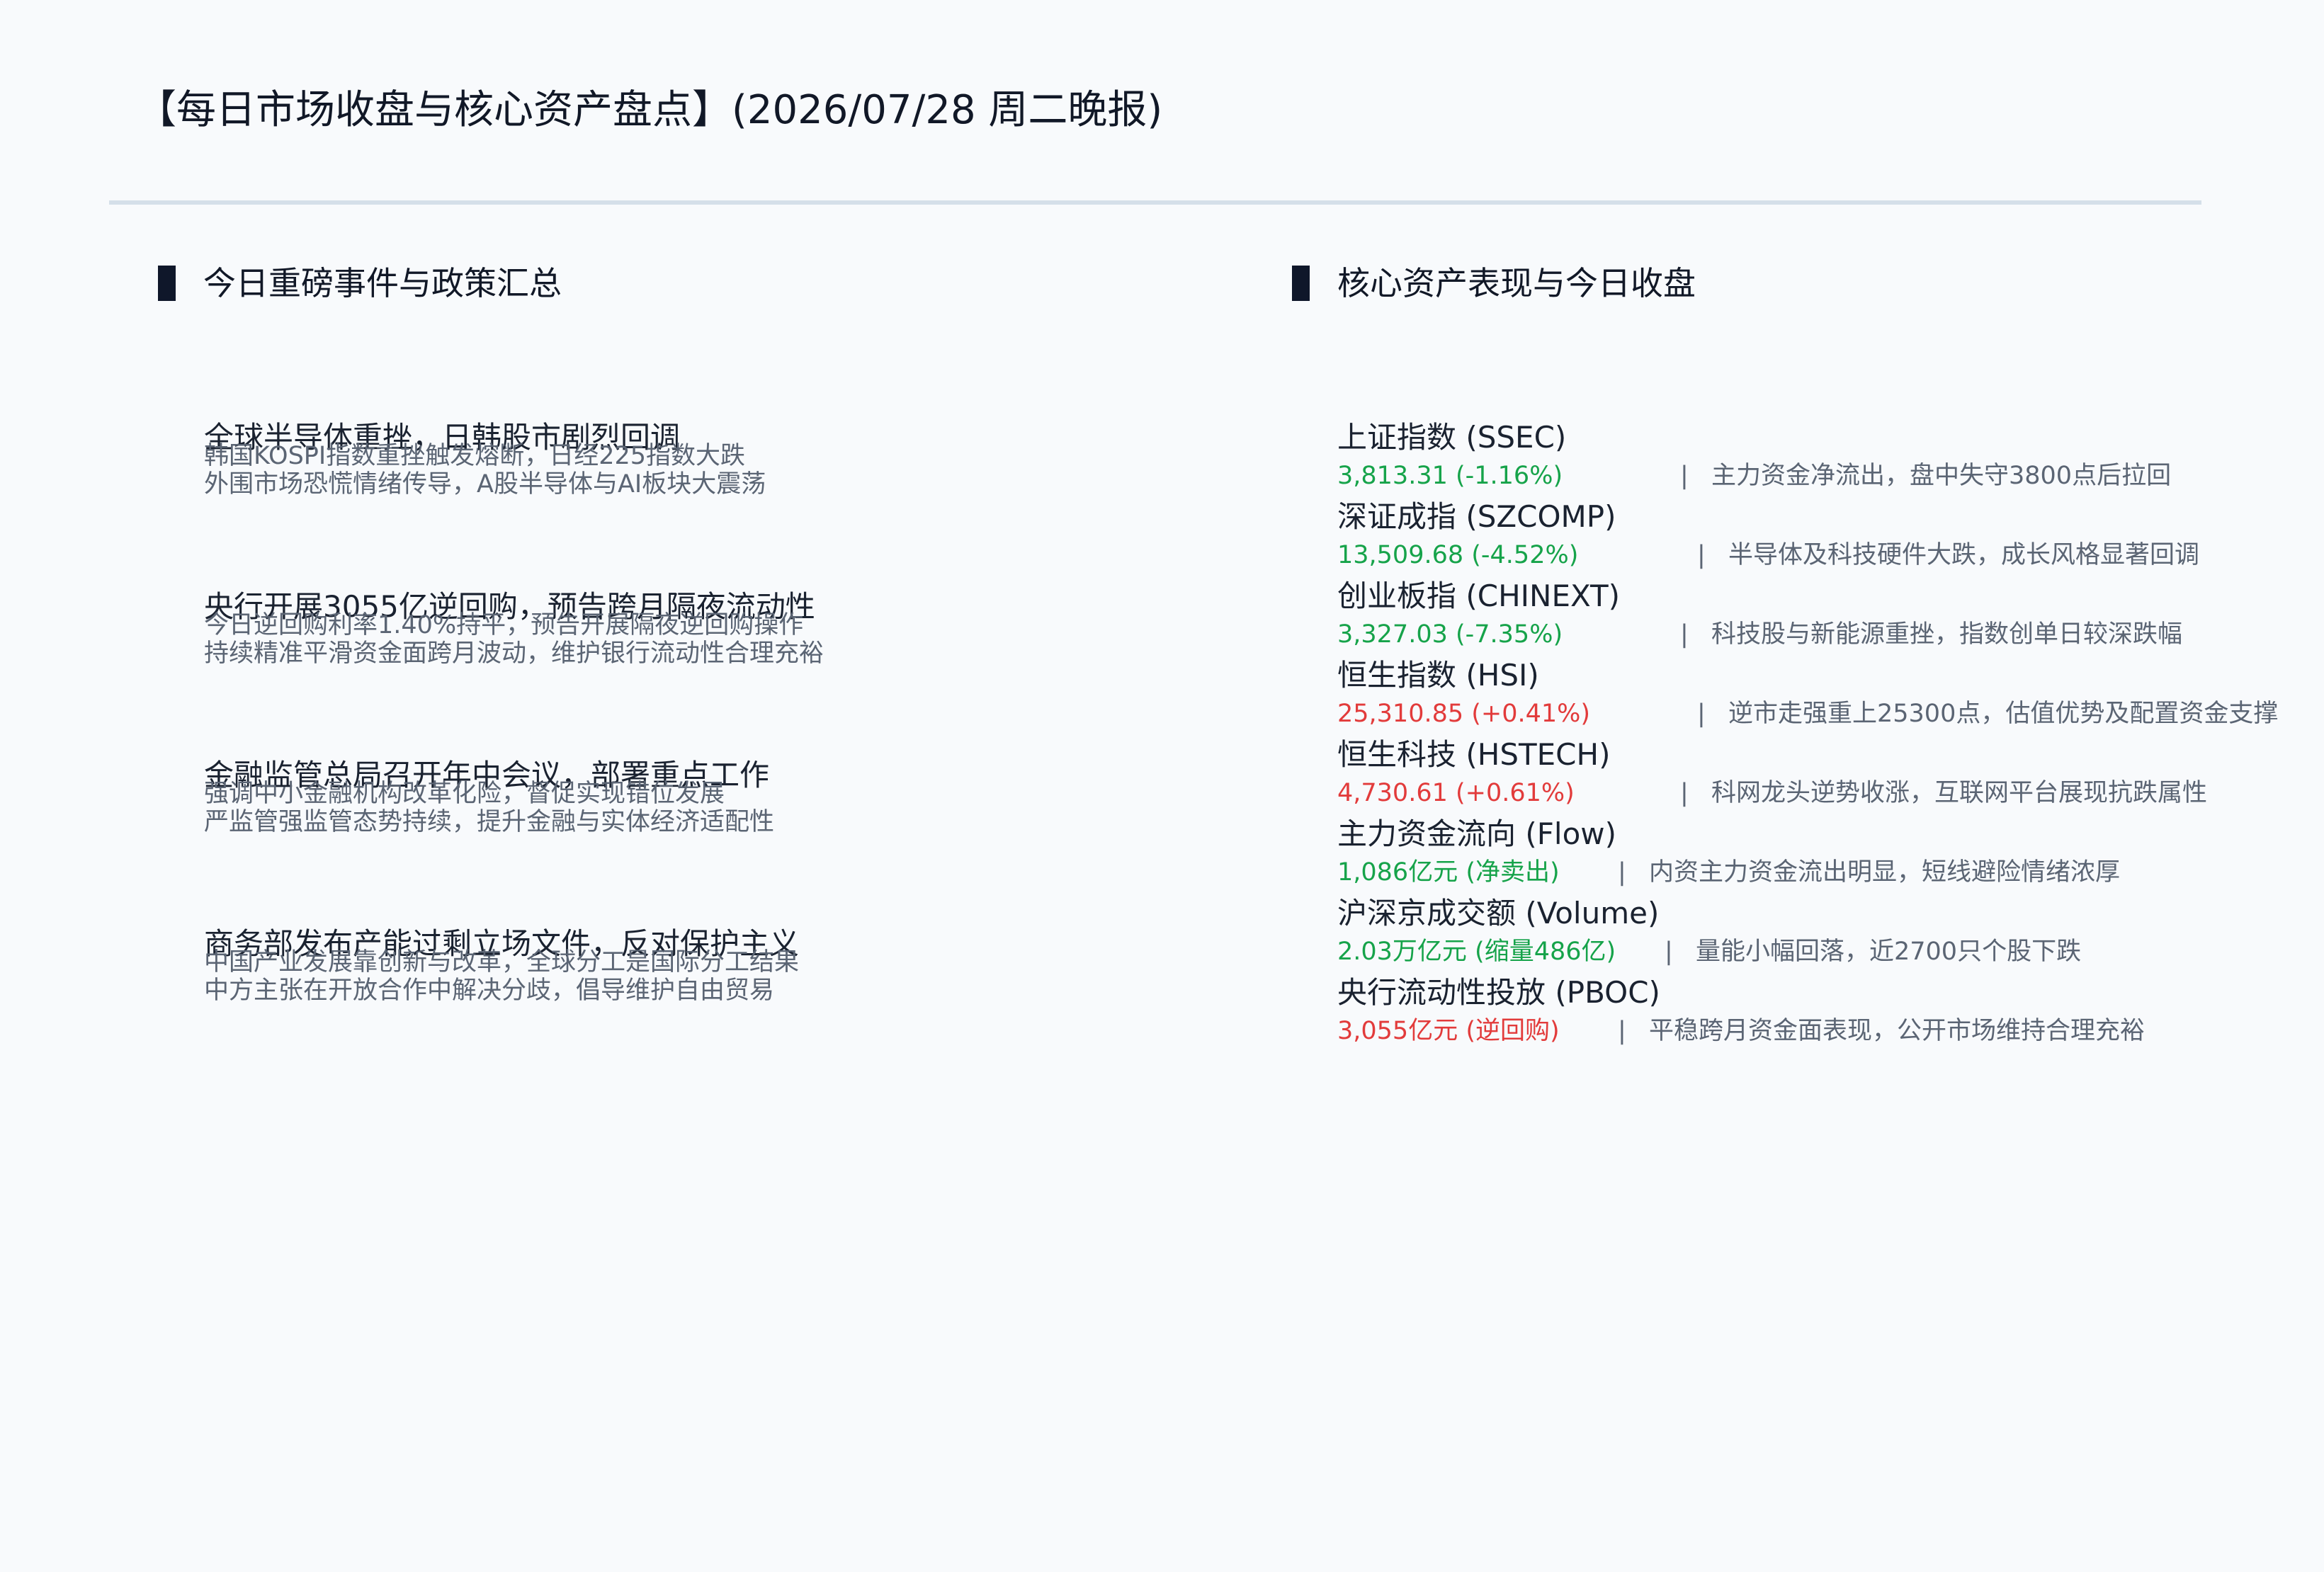 This screenshot has width=2324, height=1572. What do you see at coordinates (1448, 1031) in the screenshot?
I see `asset-value: 3,055亿元 (逆回购)` at bounding box center [1448, 1031].